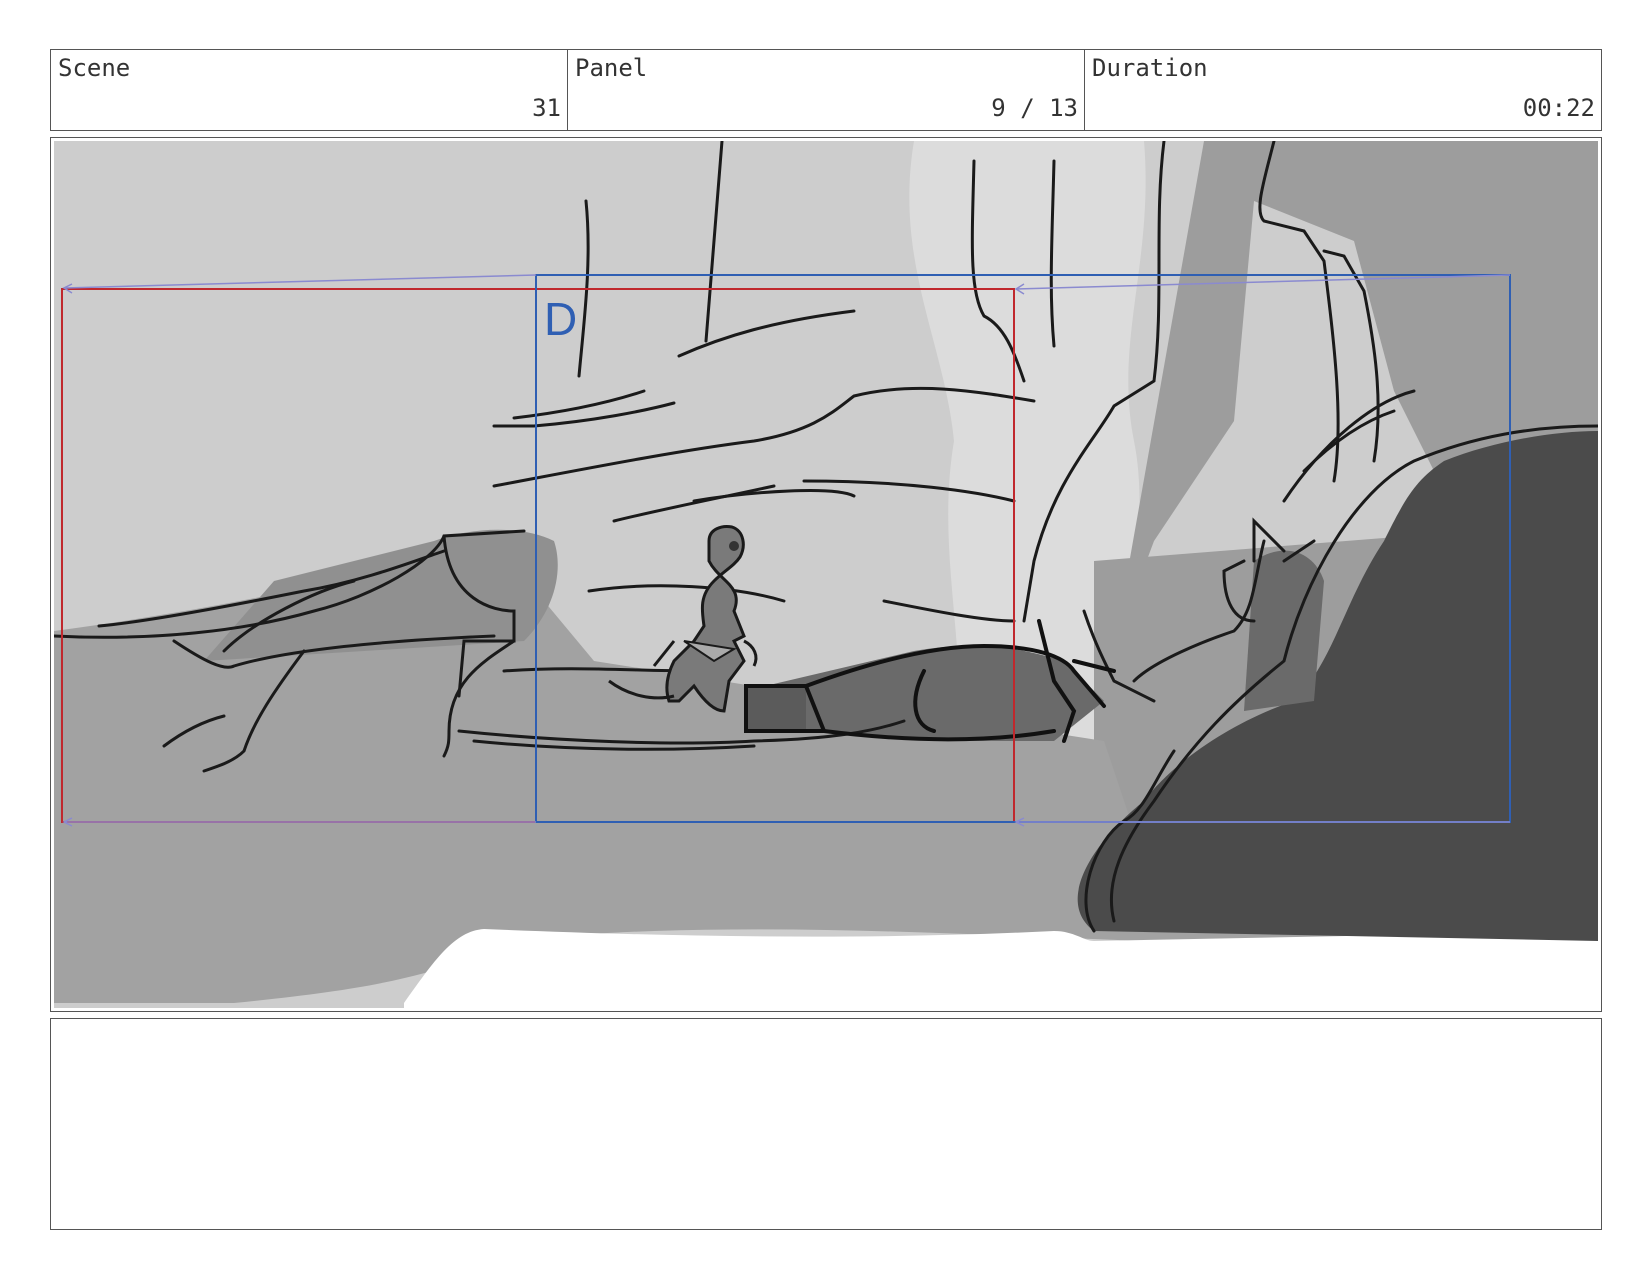 The image size is (1650, 1275). Describe the element at coordinates (1034, 108) in the screenshot. I see `panel-number: 9 / 13` at that location.